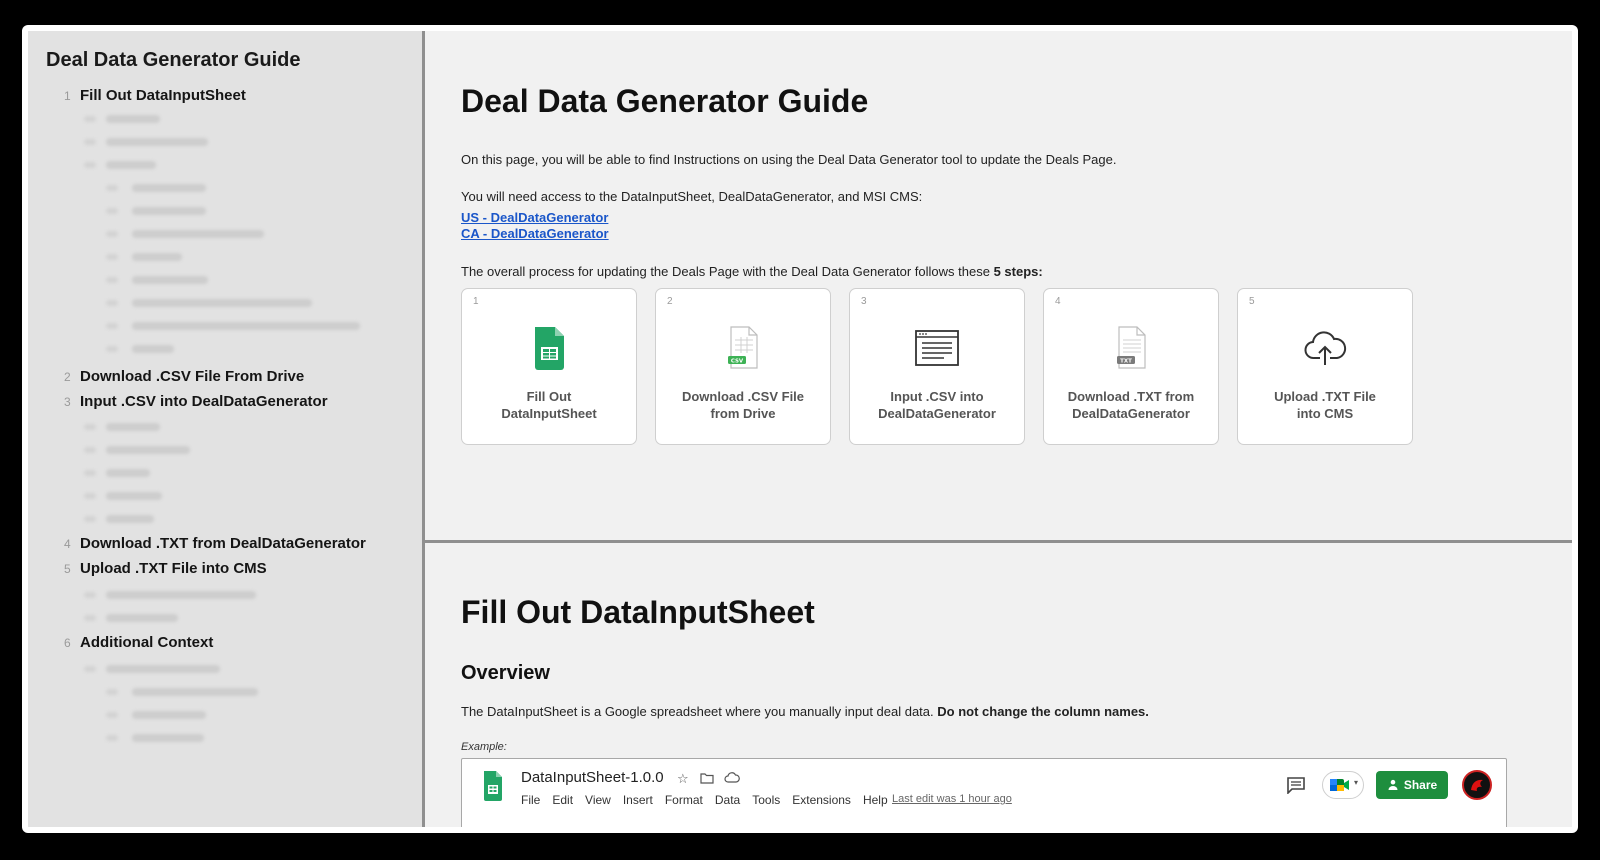 The width and height of the screenshot is (1600, 860). I want to click on step-label-line2: from Drive, so click(743, 413).